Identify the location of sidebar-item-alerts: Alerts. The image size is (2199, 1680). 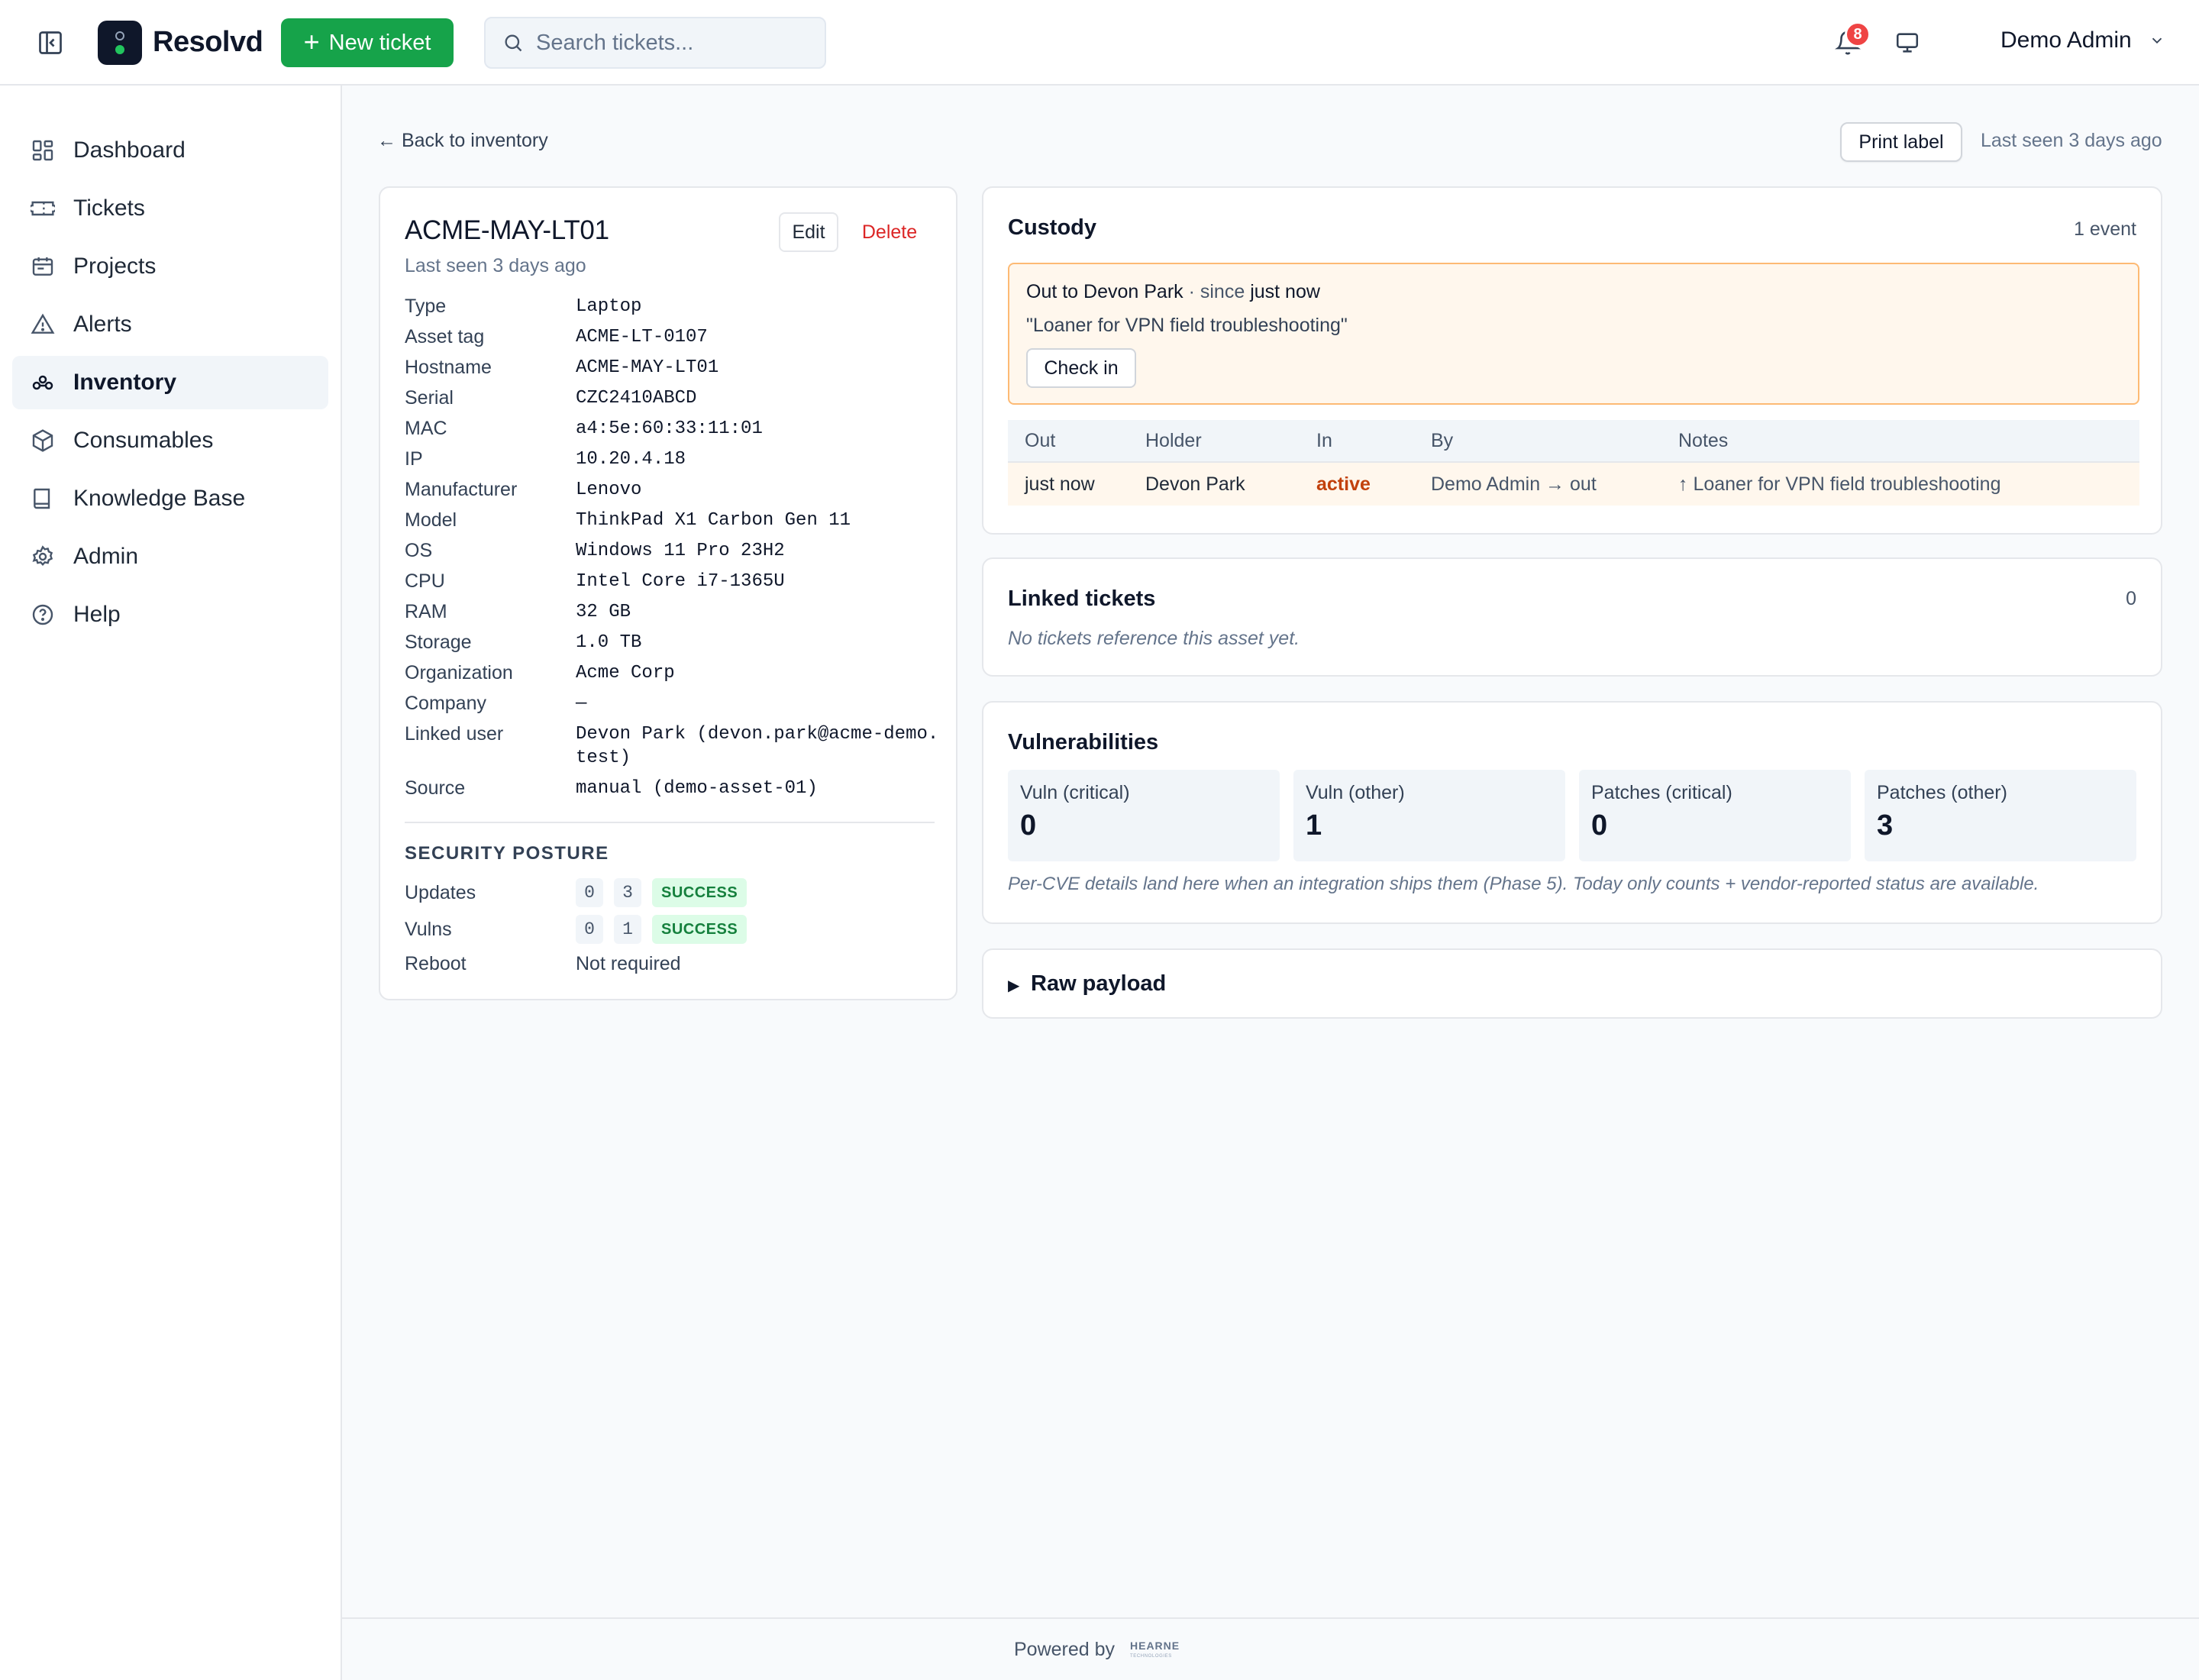
(170, 324).